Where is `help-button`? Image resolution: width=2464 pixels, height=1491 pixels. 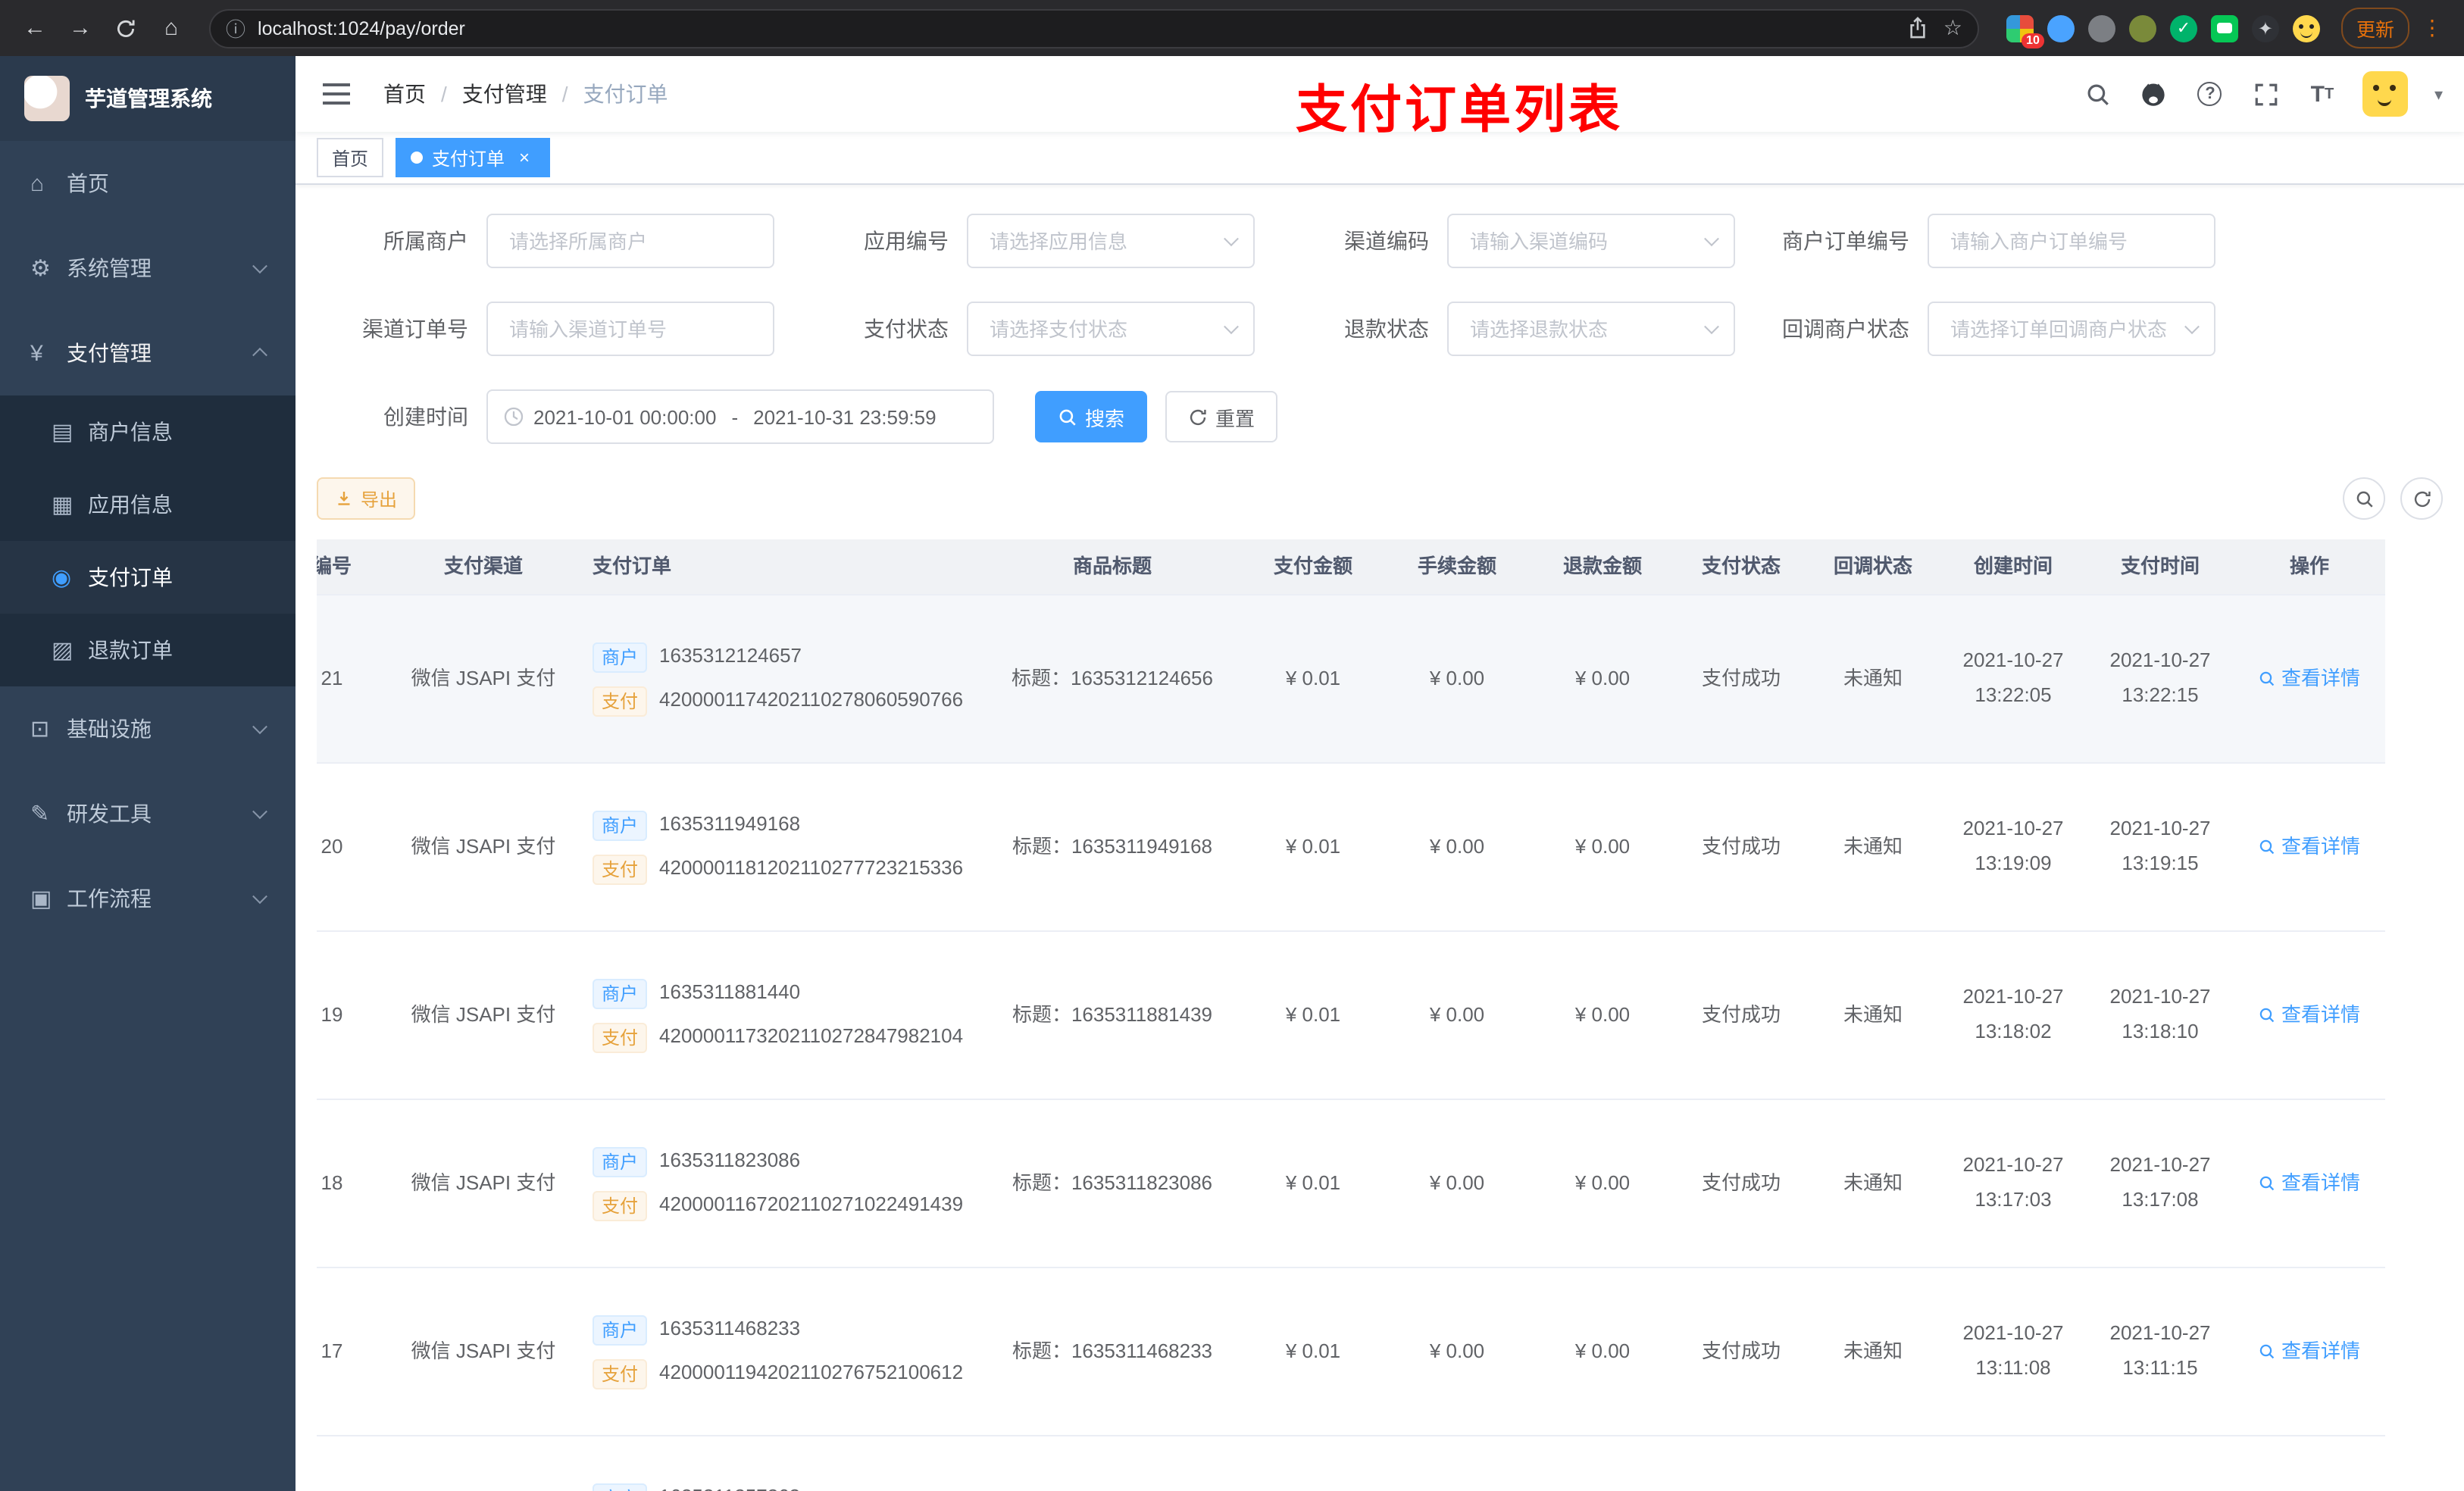
help-button is located at coordinates (2210, 94).